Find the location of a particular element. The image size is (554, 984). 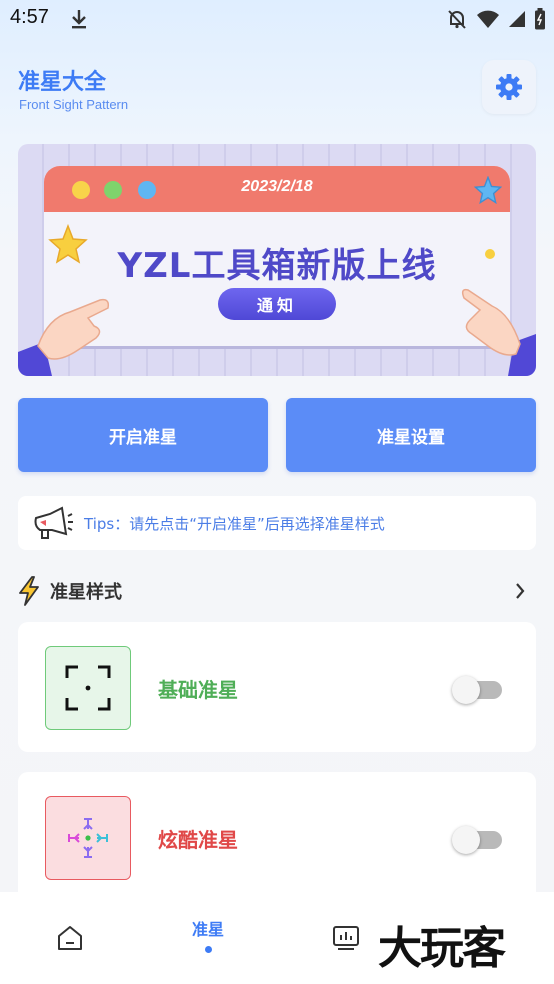

nav-label: 准星 is located at coordinates (207, 929).